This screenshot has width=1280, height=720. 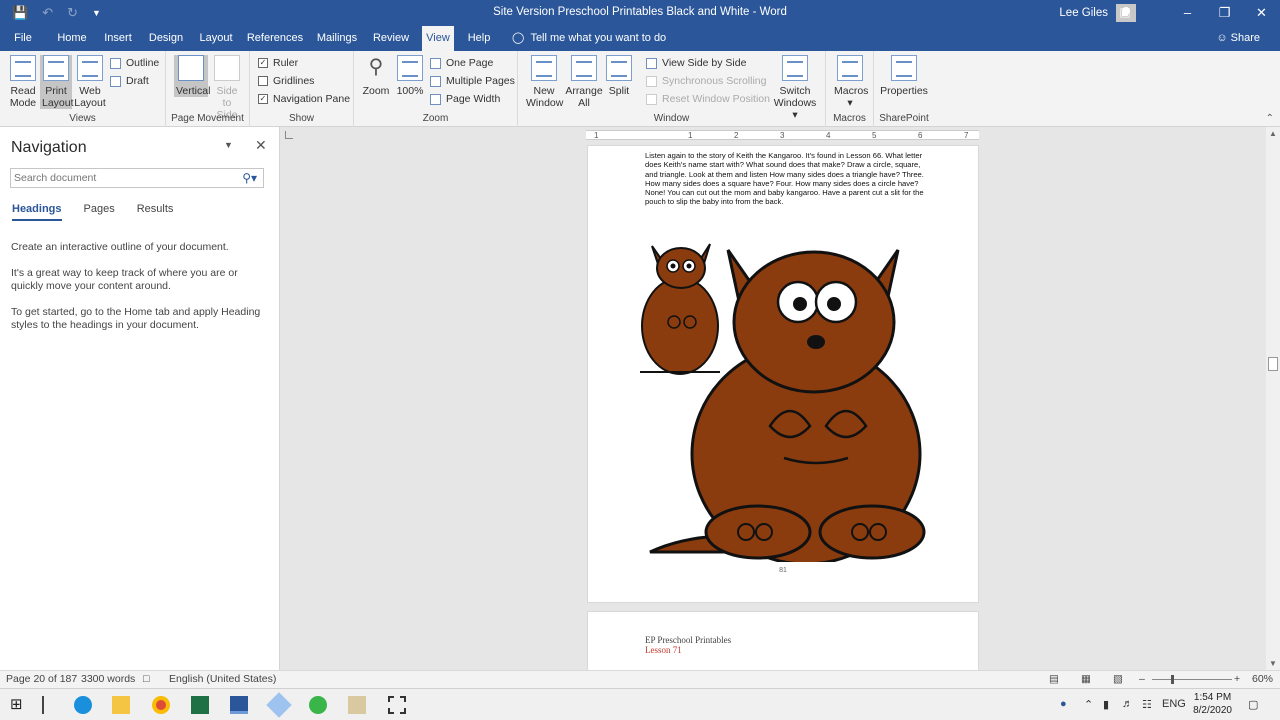 I want to click on print-layout-button: Print Layout, so click(x=57, y=82).